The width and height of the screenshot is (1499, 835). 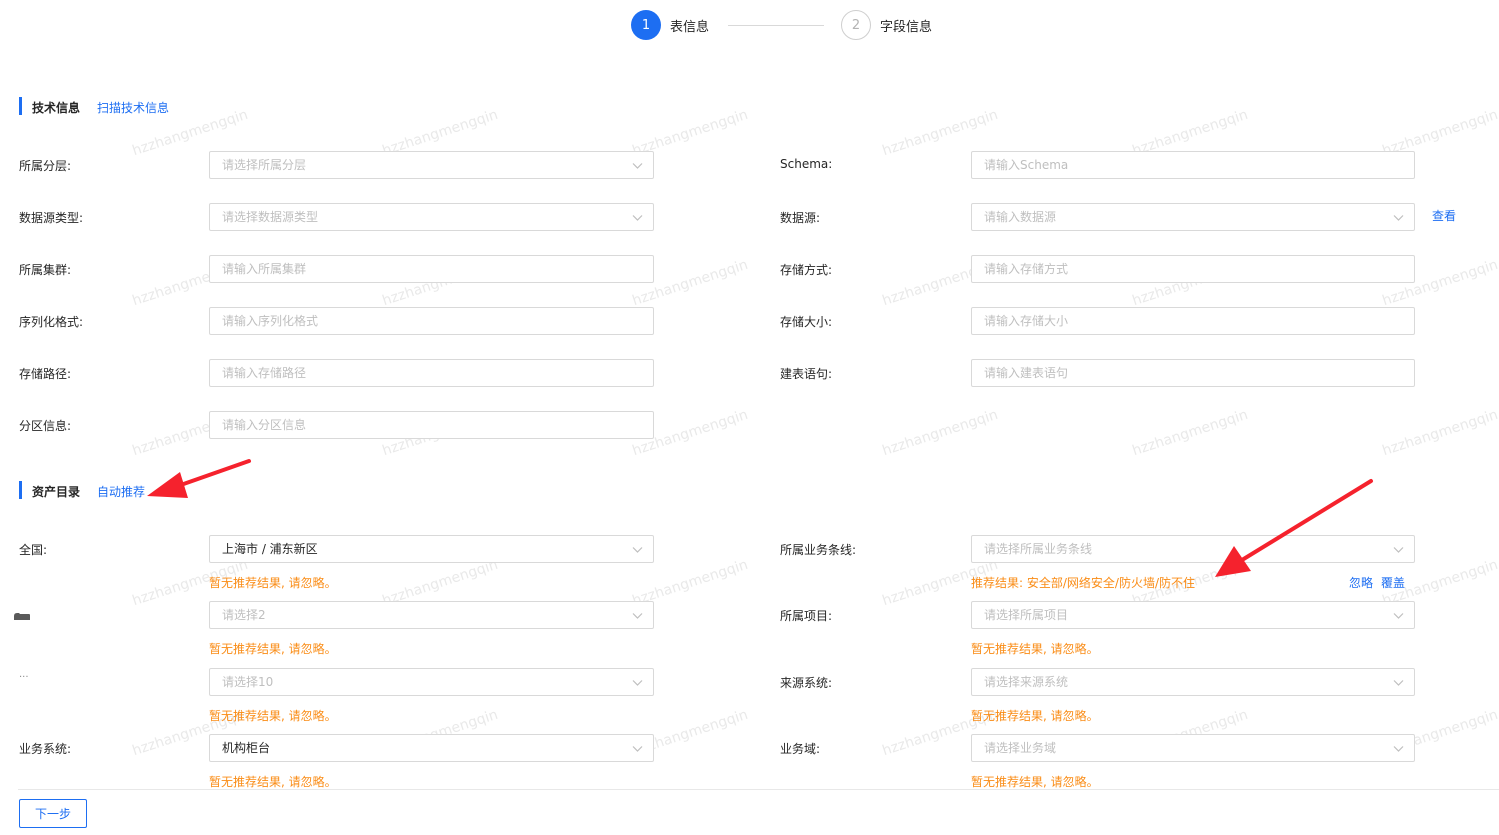 I want to click on step-1-label: 表信息, so click(x=690, y=27).